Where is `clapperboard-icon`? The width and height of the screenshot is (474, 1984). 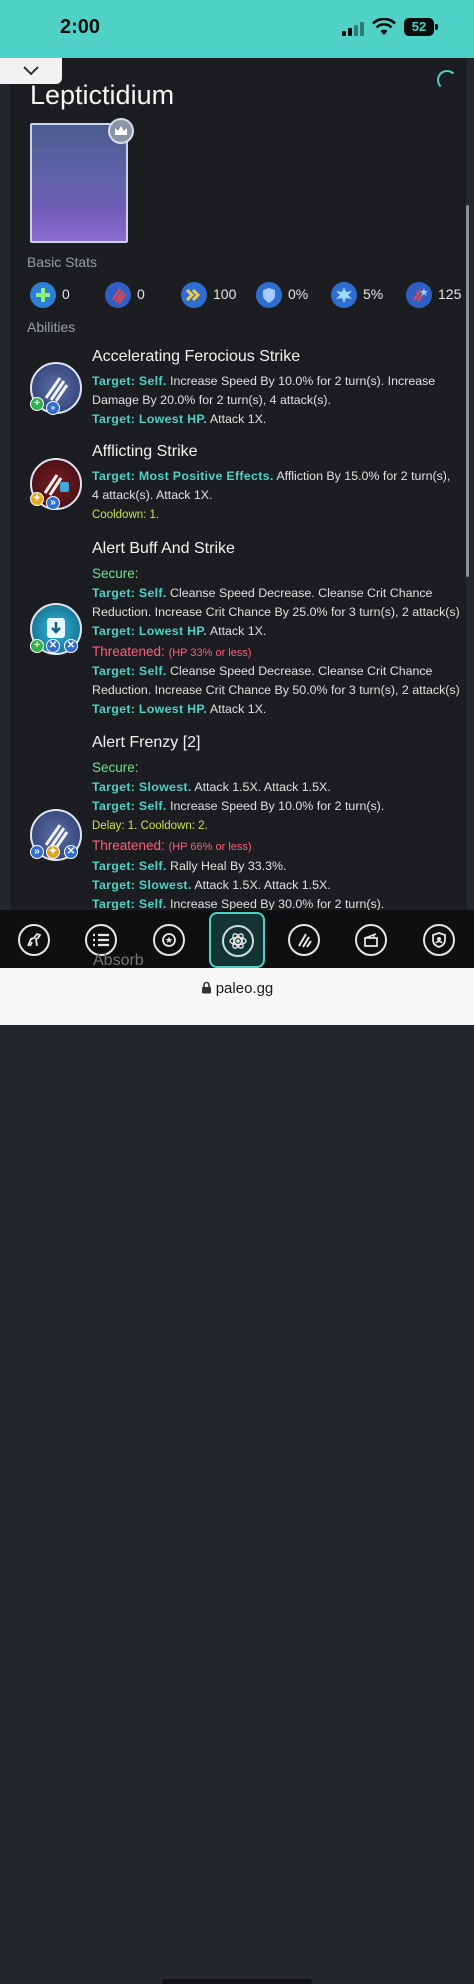 clapperboard-icon is located at coordinates (371, 940).